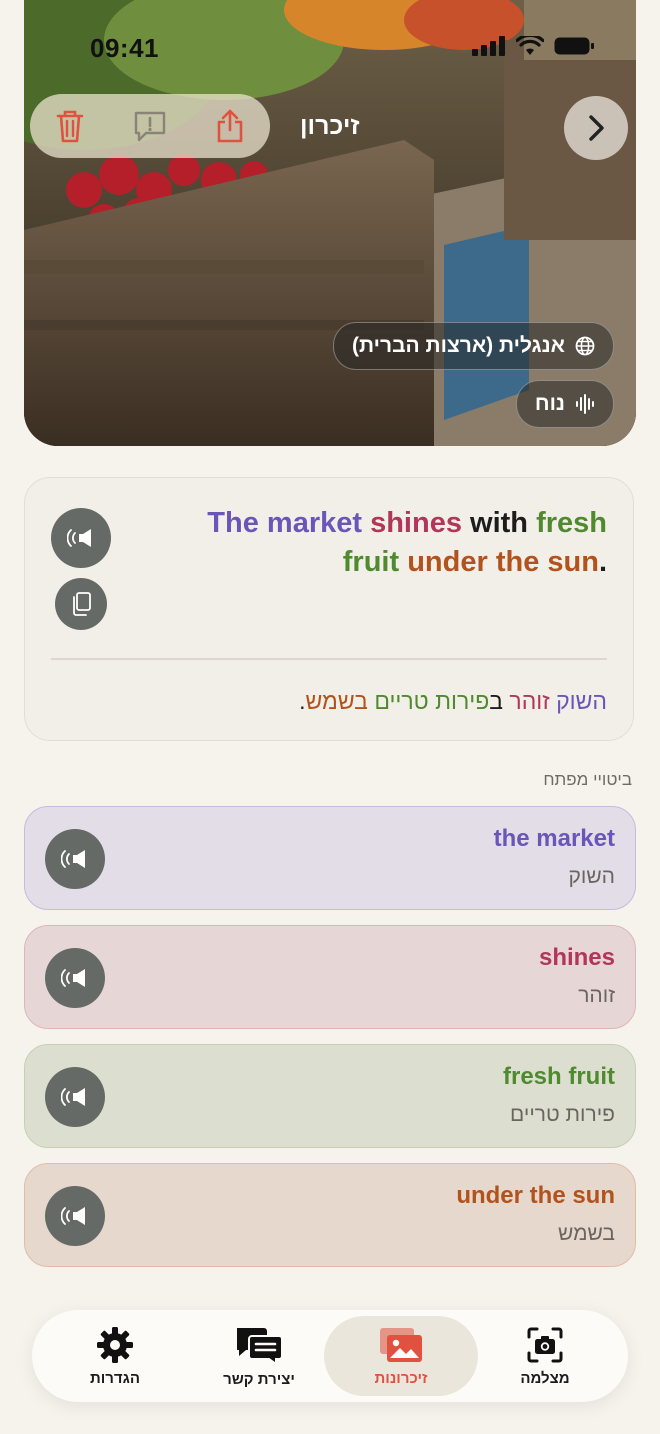  I want to click on status-icons, so click(533, 46).